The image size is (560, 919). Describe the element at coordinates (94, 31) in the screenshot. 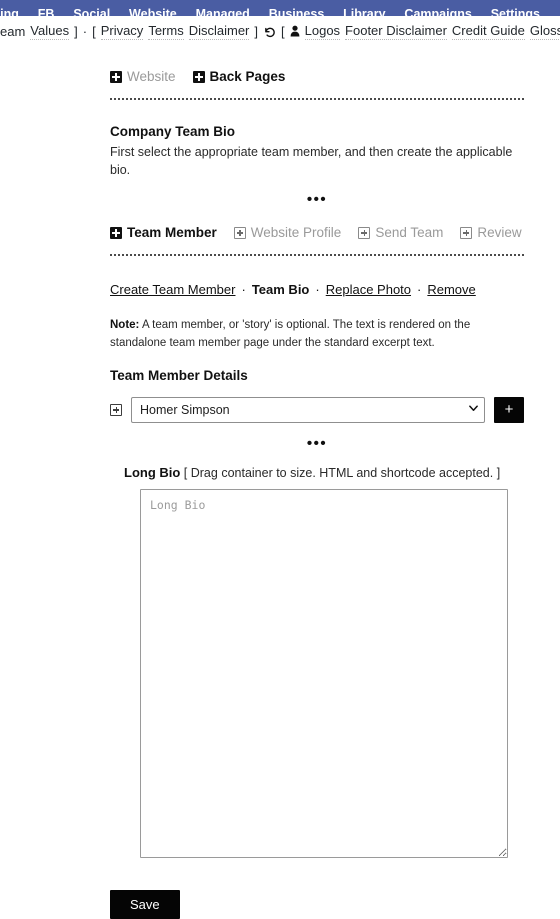

I see `linkbar-open-bracket-2: [` at that location.